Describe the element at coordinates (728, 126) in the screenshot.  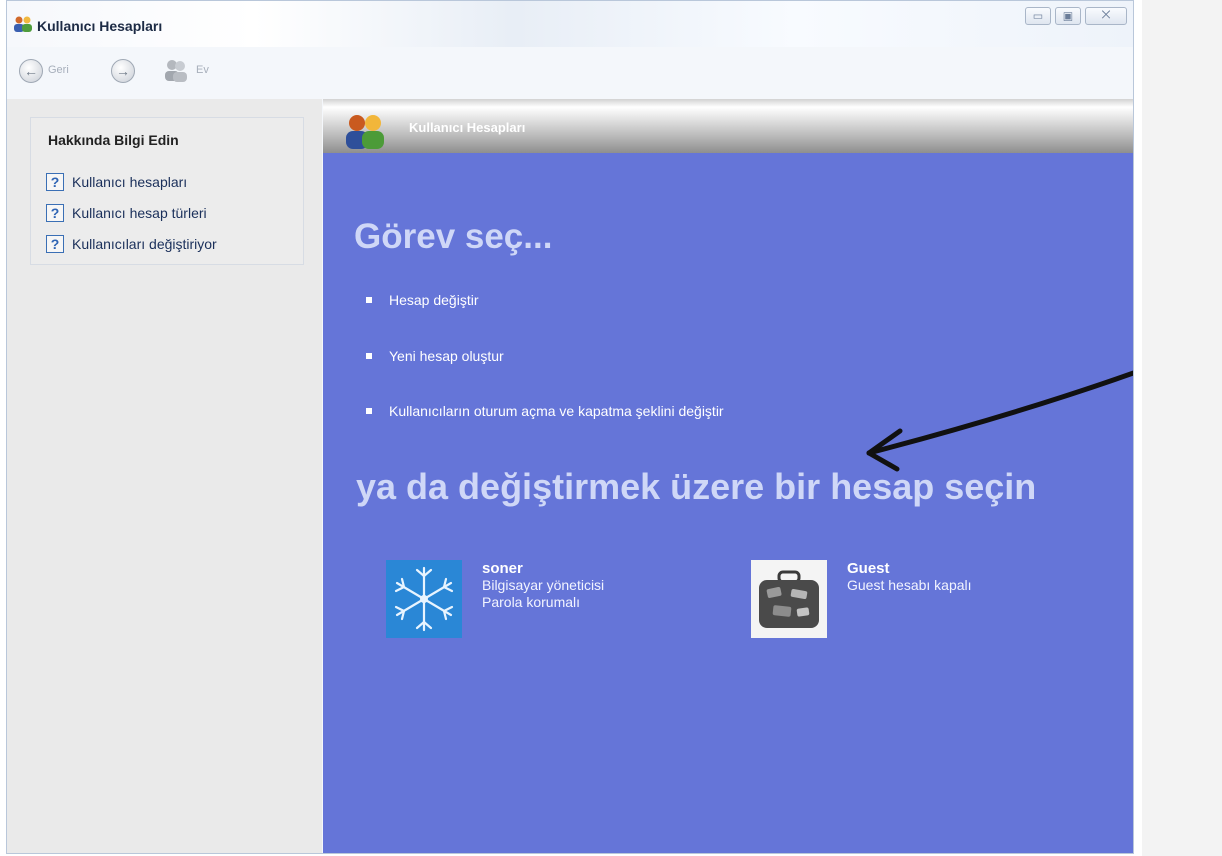
I see `content-header: Kullanıcı Hesapları` at that location.